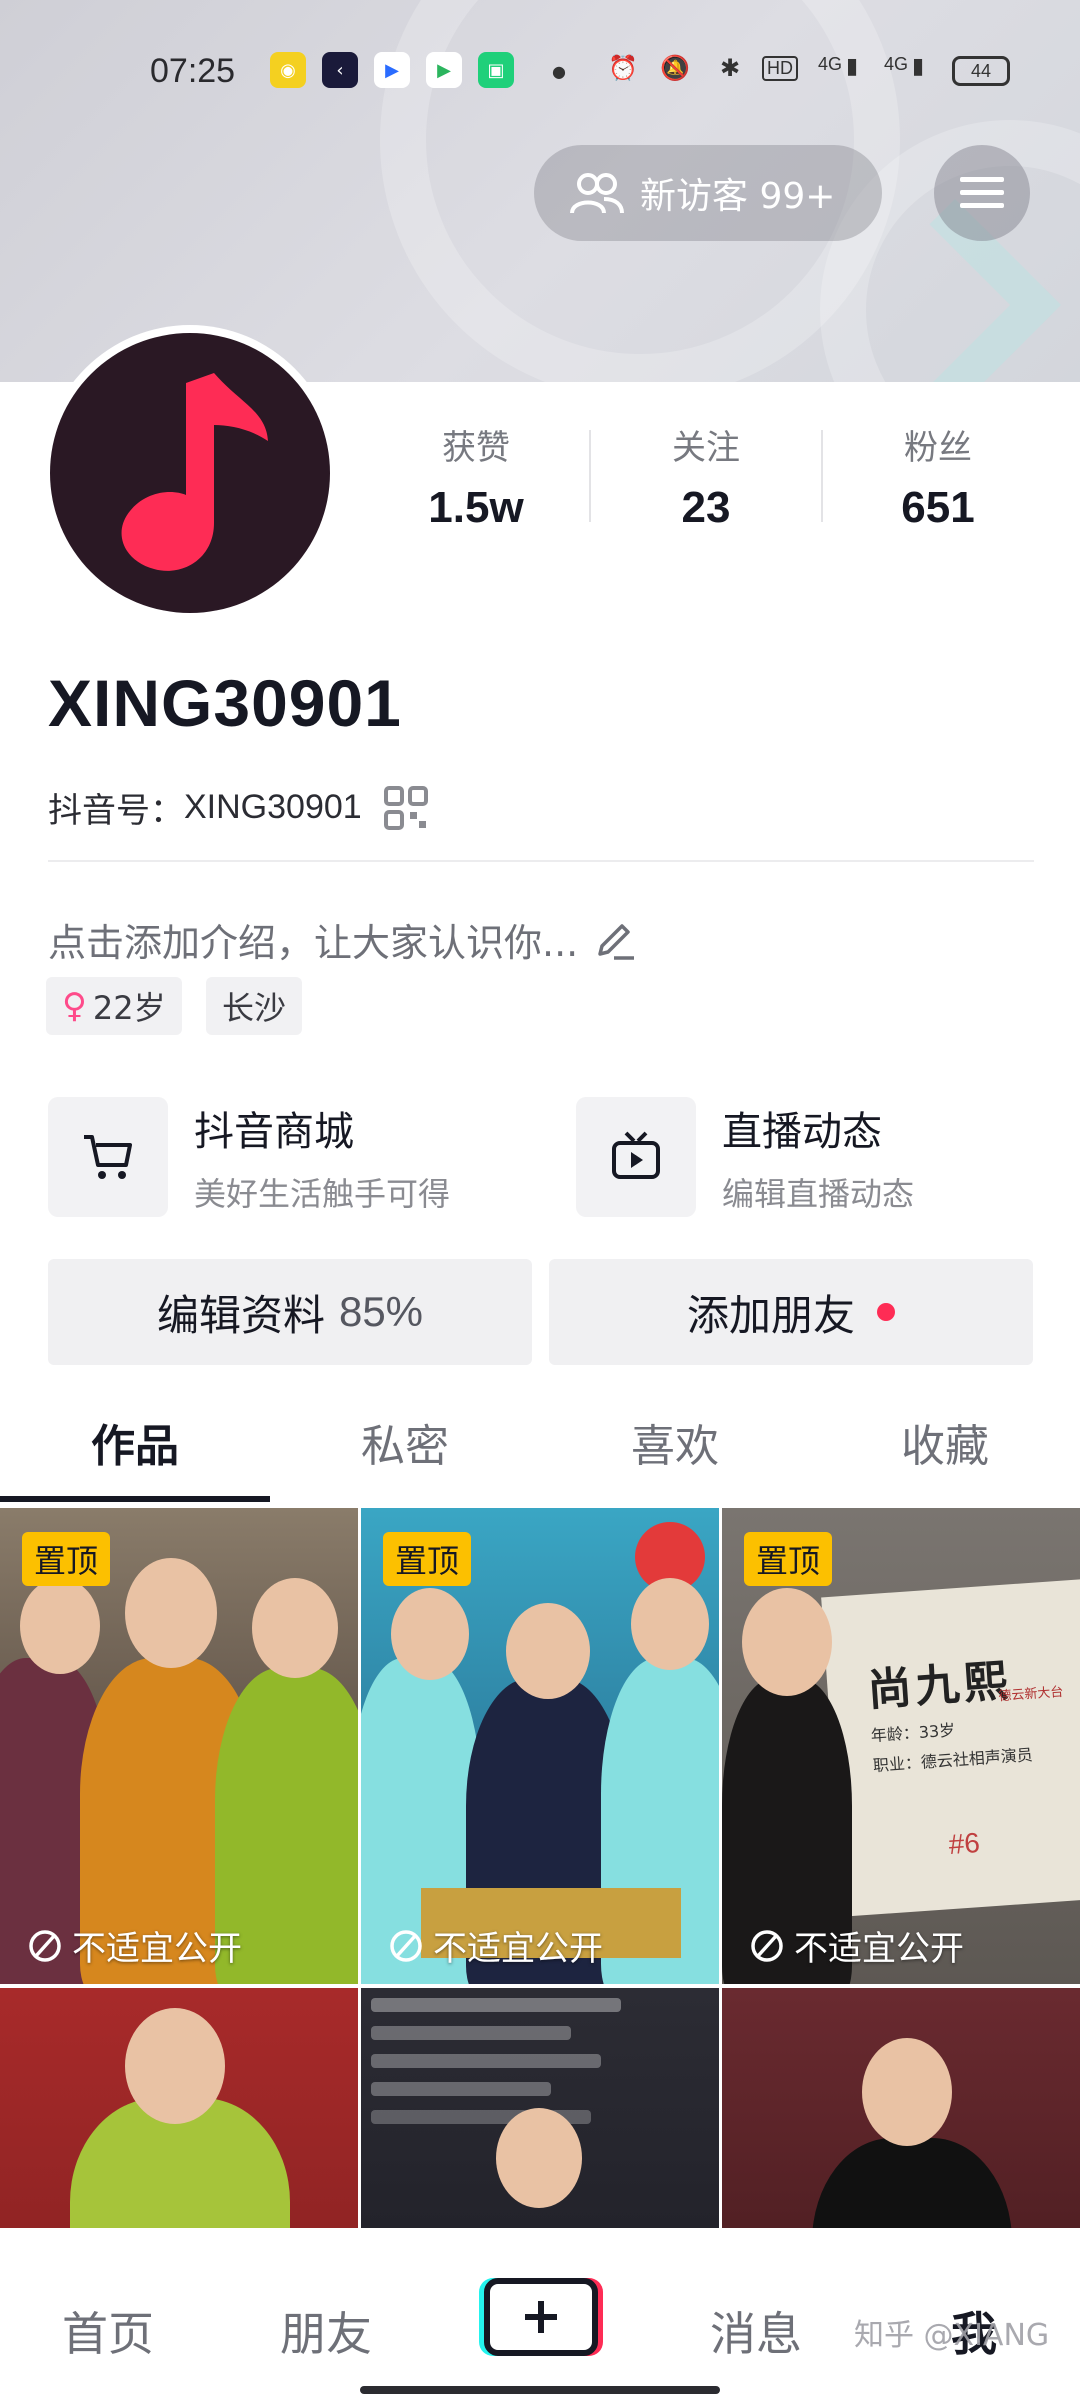  I want to click on new-visitors-button: 新访客 99+, so click(708, 193).